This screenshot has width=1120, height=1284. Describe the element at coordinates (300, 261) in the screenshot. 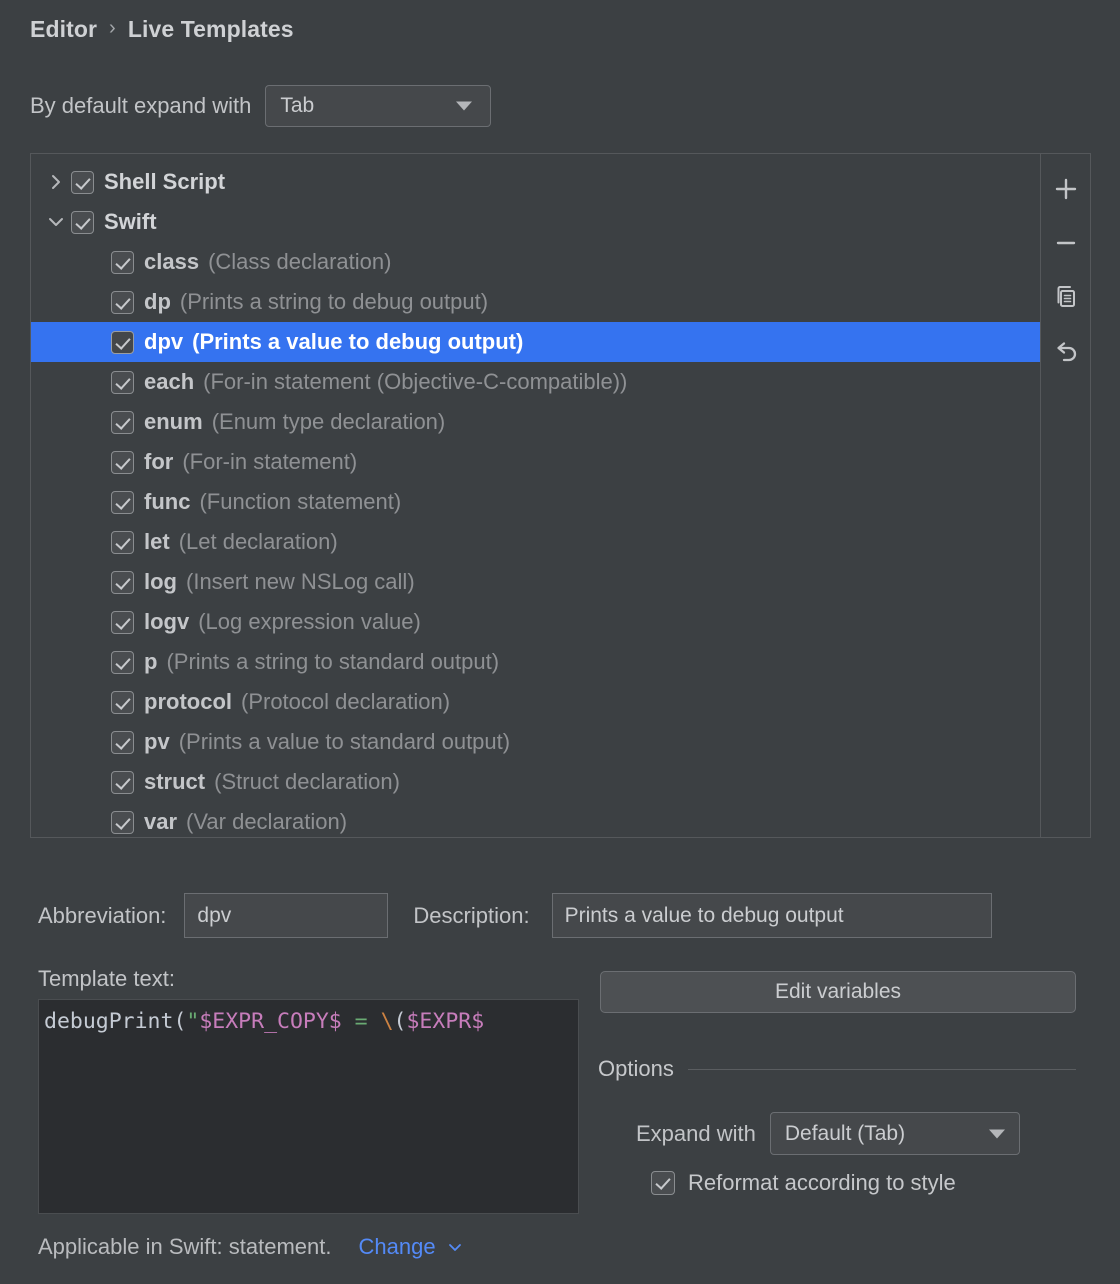

I see `tree-template-description: (Class declaration)` at that location.